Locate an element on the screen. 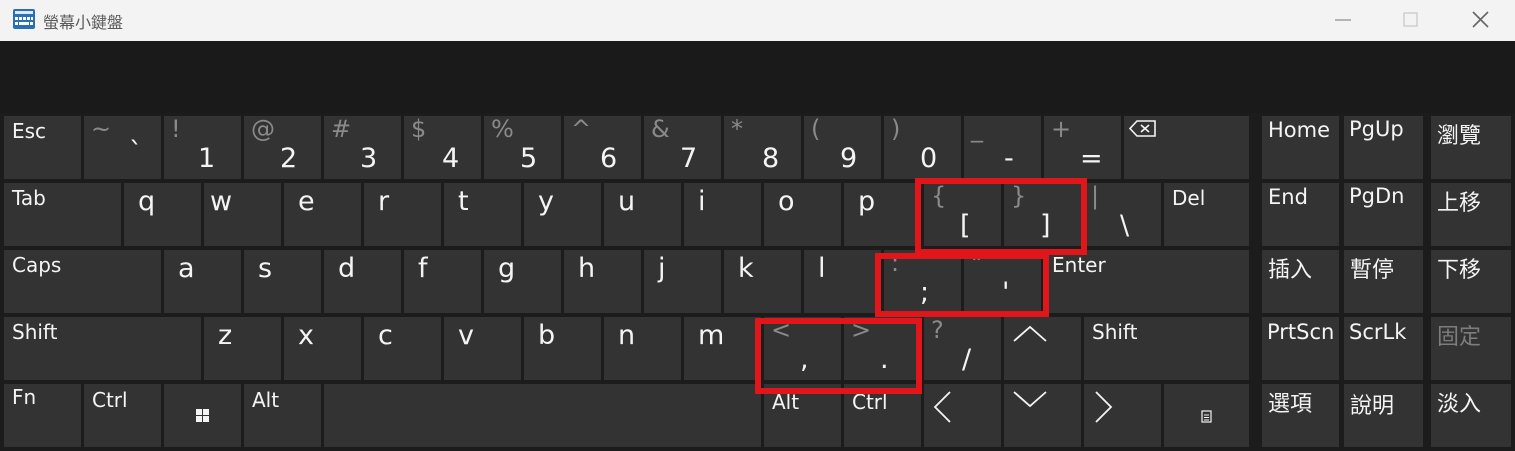 This screenshot has width=1515, height=451. up-arrow-icon is located at coordinates (1030, 333).